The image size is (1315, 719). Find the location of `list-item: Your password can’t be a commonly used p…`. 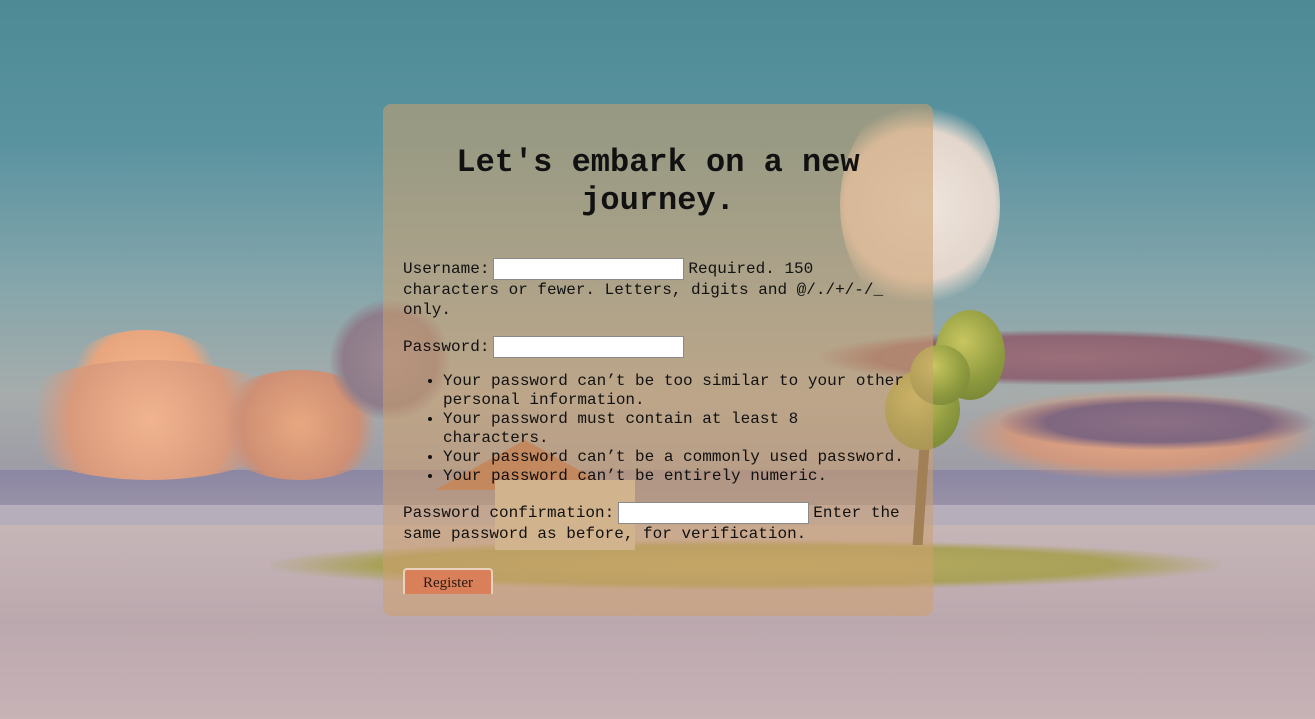

list-item: Your password can’t be a commonly used p… is located at coordinates (678, 457).